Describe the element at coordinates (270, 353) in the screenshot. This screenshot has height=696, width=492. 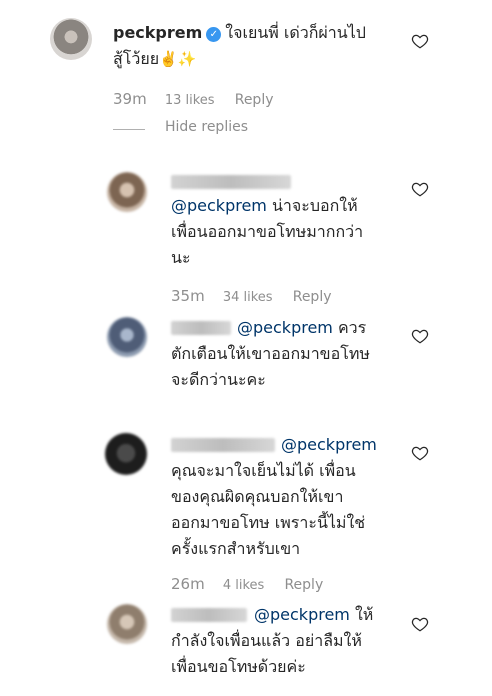
I see `reply-text: ตักเตือนให้เขาออกมาขอโทษ` at that location.